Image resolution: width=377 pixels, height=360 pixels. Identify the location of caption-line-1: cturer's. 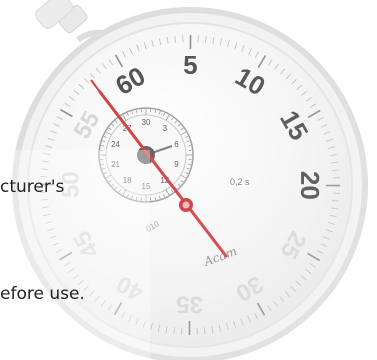
(32, 187).